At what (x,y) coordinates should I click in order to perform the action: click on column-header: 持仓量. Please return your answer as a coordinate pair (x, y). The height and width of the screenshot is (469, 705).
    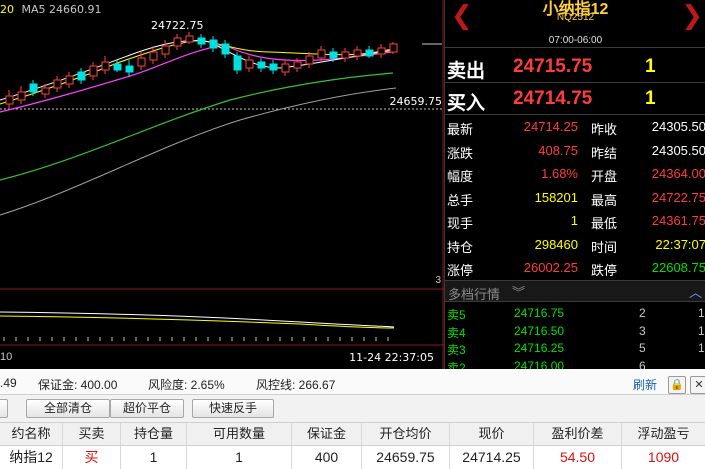
    Looking at the image, I should click on (154, 434).